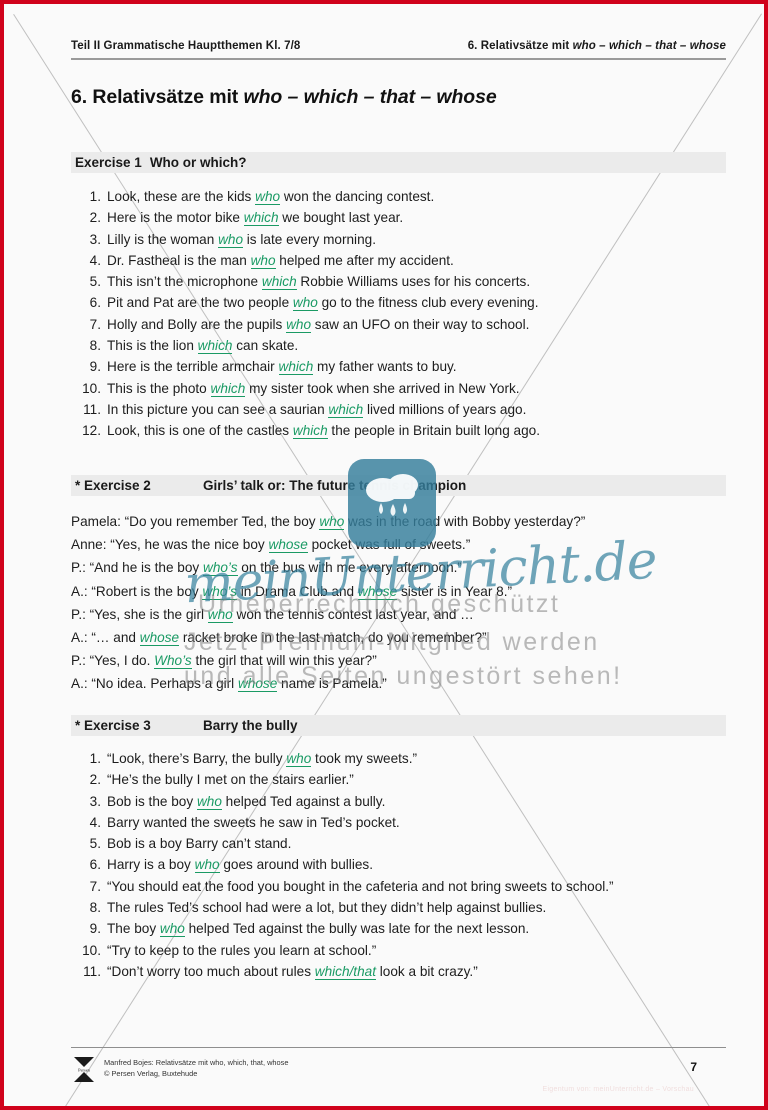 This screenshot has height=1110, width=768. I want to click on relative-pronoun: which/that, so click(345, 971).